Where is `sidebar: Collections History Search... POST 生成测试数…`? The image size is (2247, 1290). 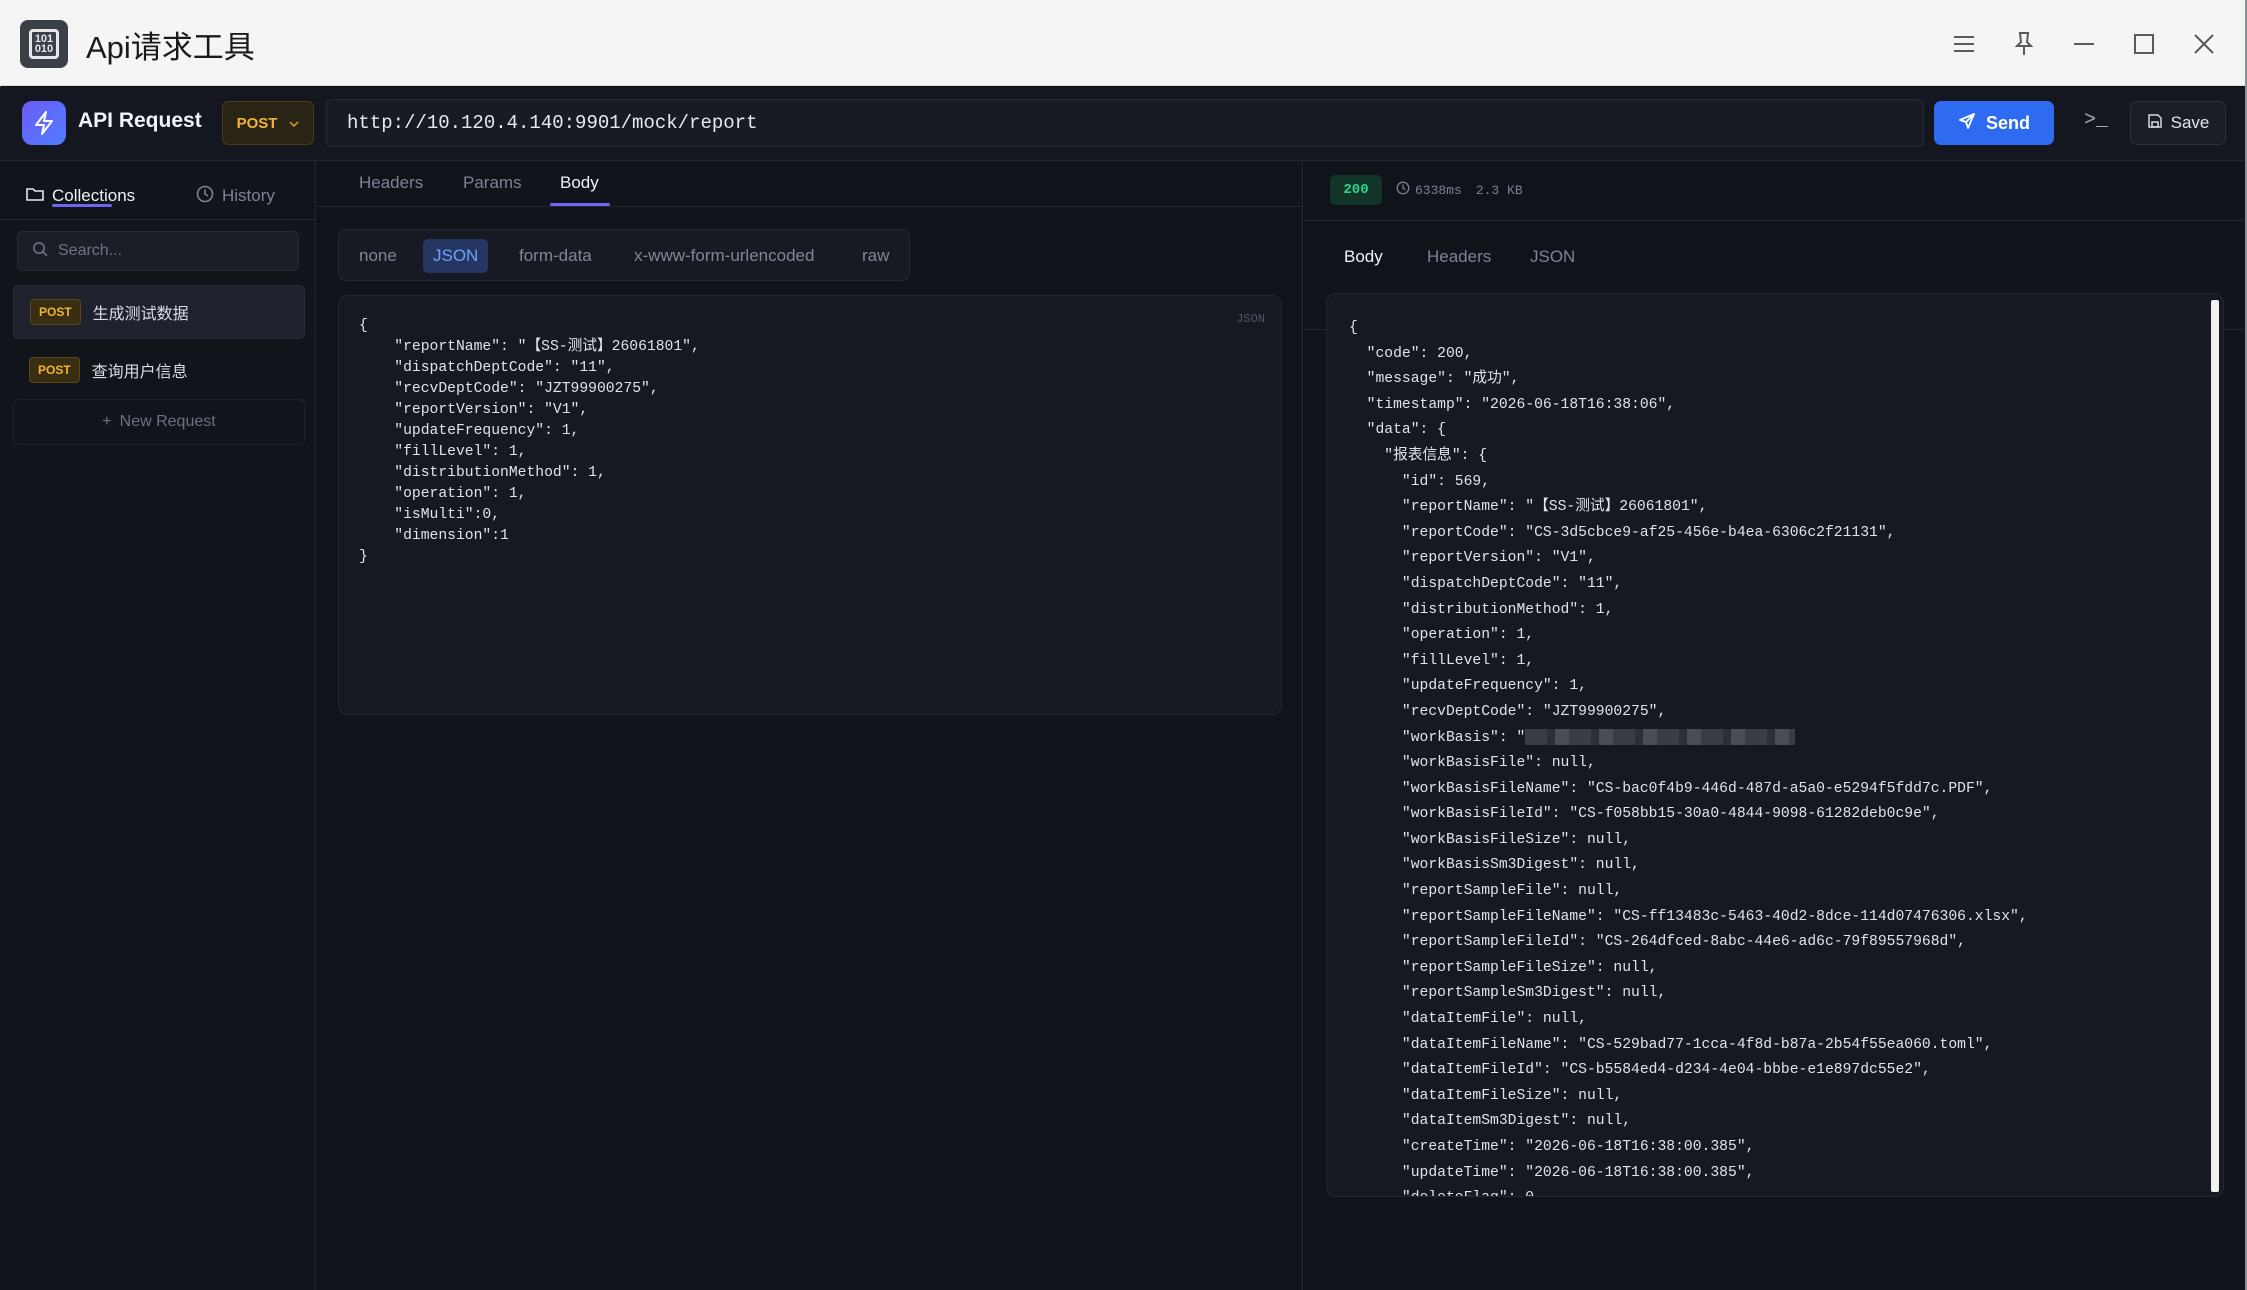
sidebar: Collections History Search... POST 生成测试数… is located at coordinates (158, 725).